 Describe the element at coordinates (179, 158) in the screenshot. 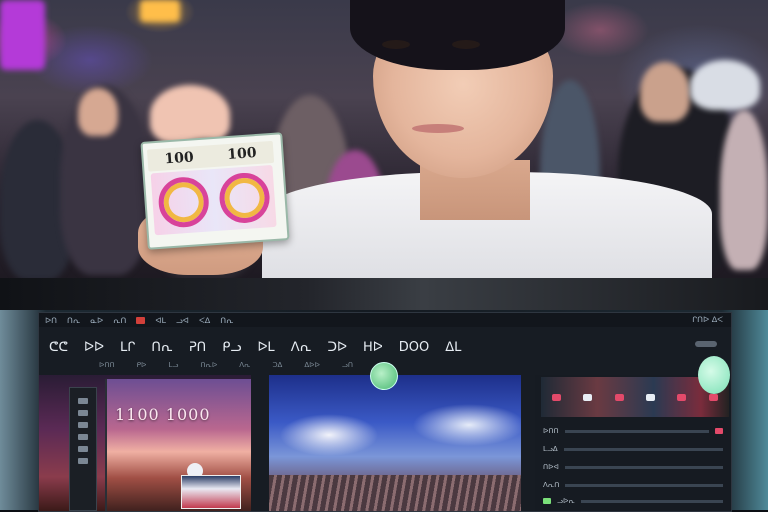

I see `ticket-card-label-left: 100` at that location.